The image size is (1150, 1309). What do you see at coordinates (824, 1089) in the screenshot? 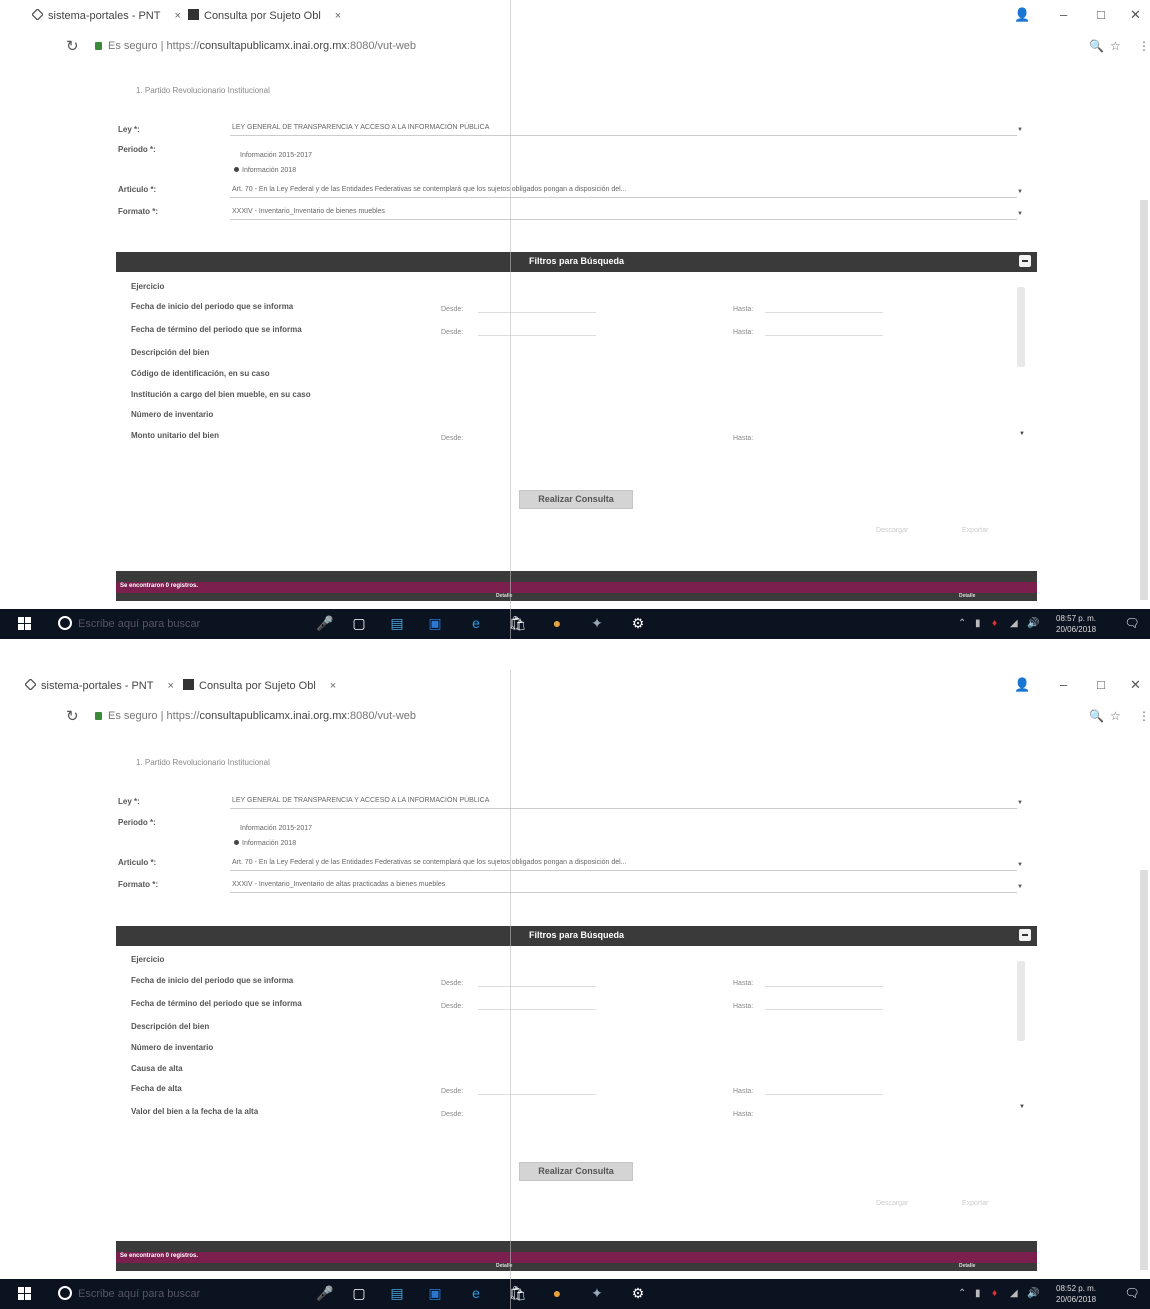
I see `fecha-alta-hasta-input` at bounding box center [824, 1089].